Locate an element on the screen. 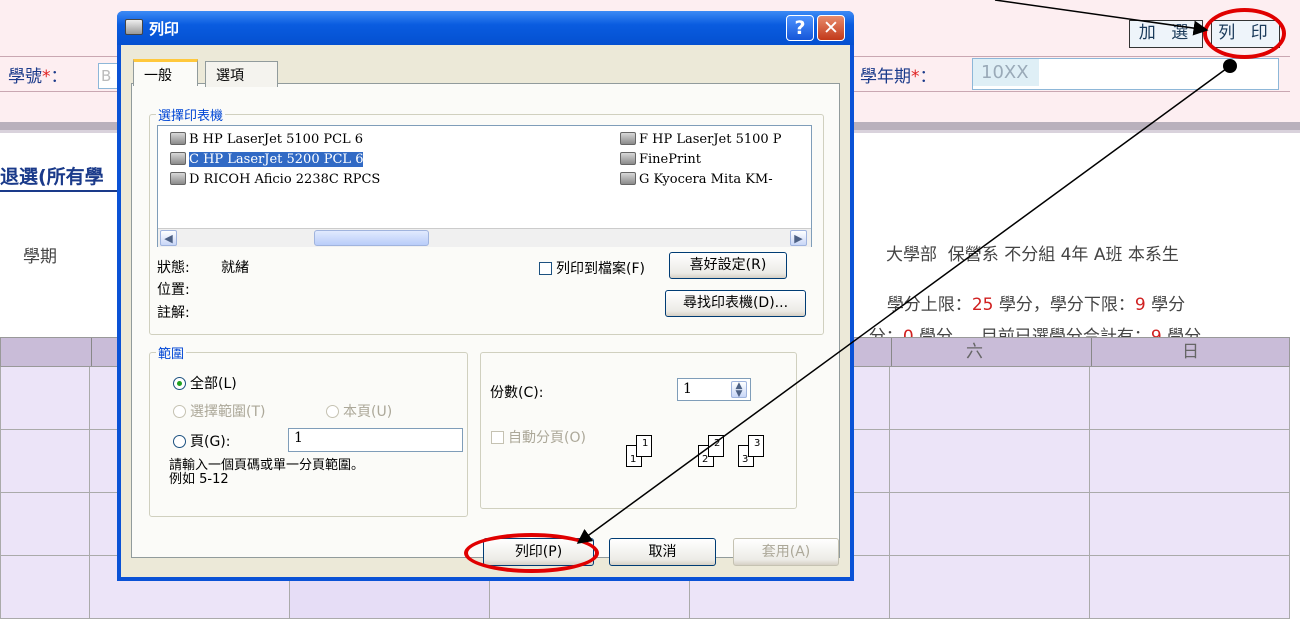 This screenshot has width=1300, height=619. collate-preview-icon: 1 1 2 2 3 3 is located at coordinates (706, 454).